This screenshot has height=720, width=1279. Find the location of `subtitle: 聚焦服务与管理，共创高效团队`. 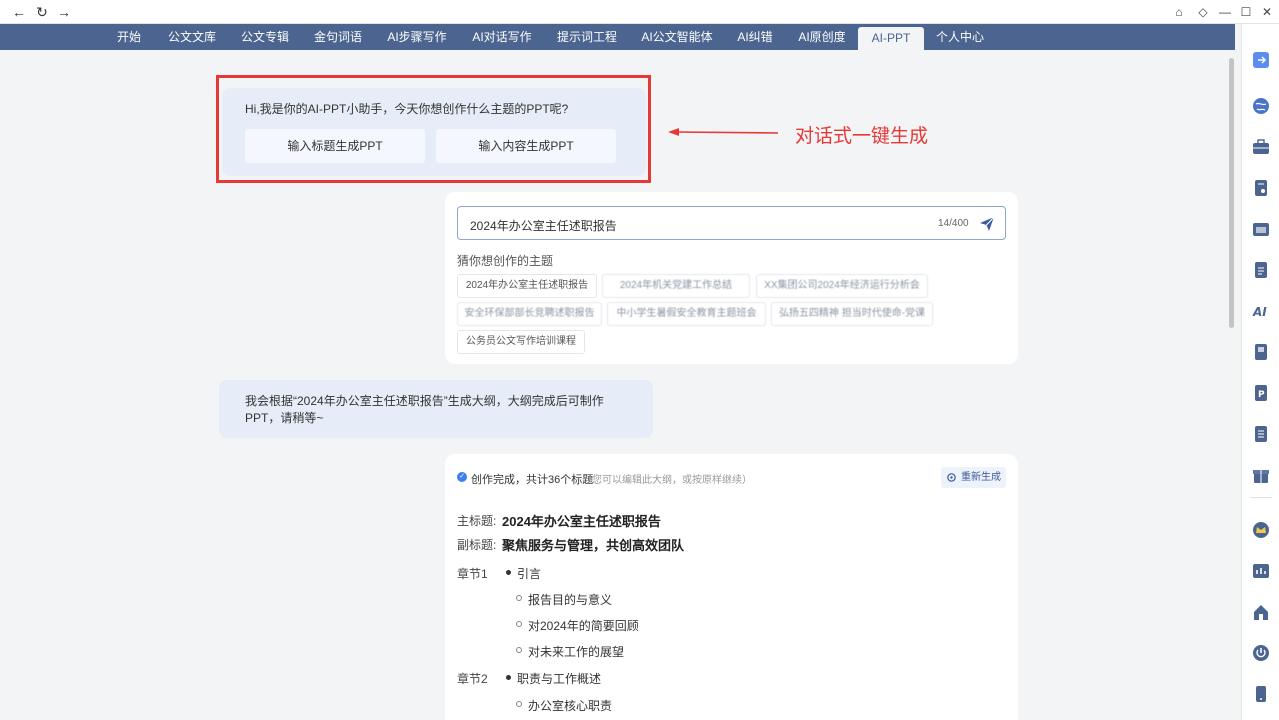

subtitle: 聚焦服务与管理，共创高效团队 is located at coordinates (593, 544).